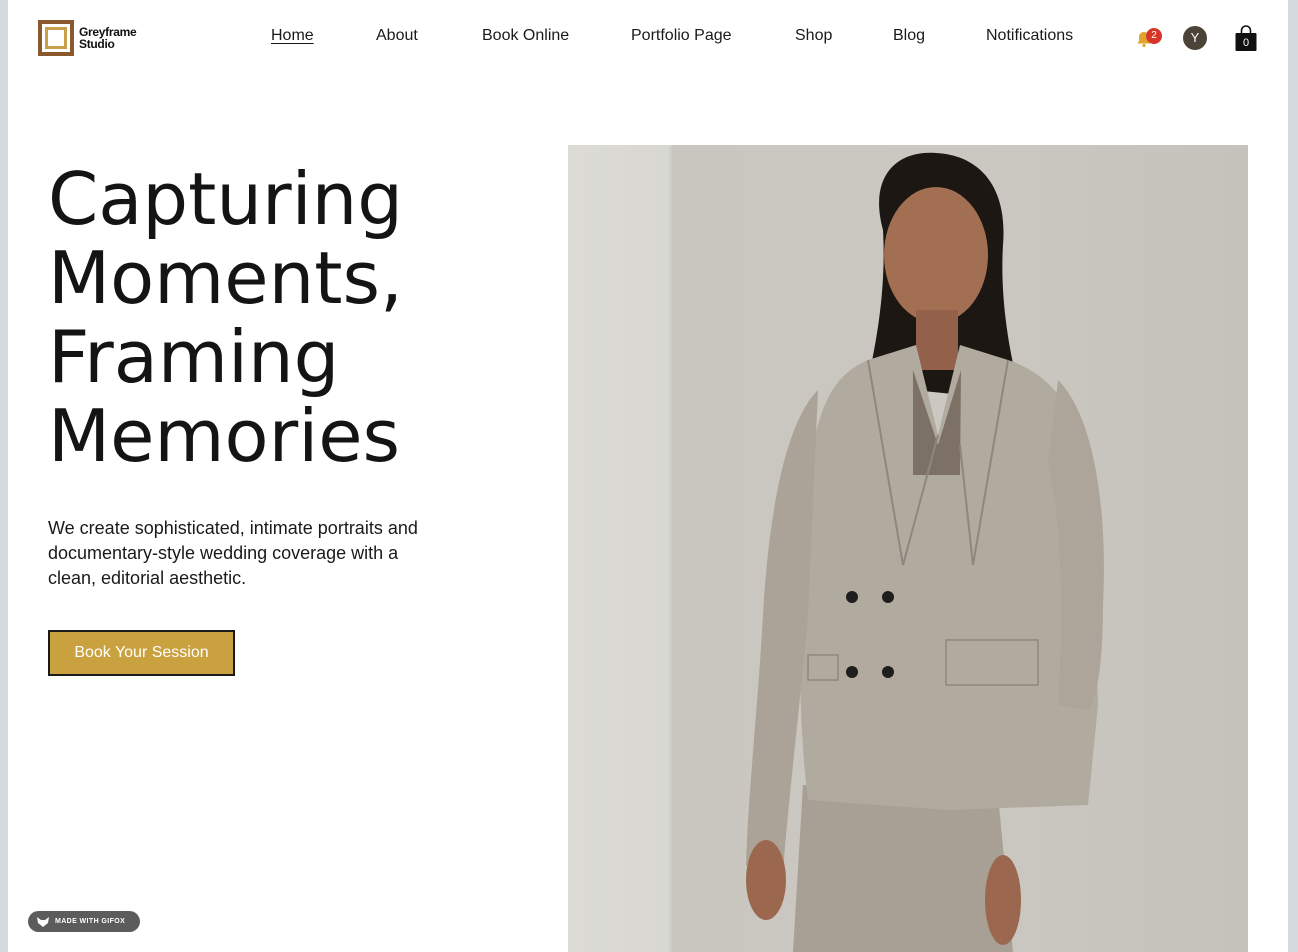 This screenshot has height=952, width=1298. I want to click on brand-logo: Greyframe Studio, so click(87, 38).